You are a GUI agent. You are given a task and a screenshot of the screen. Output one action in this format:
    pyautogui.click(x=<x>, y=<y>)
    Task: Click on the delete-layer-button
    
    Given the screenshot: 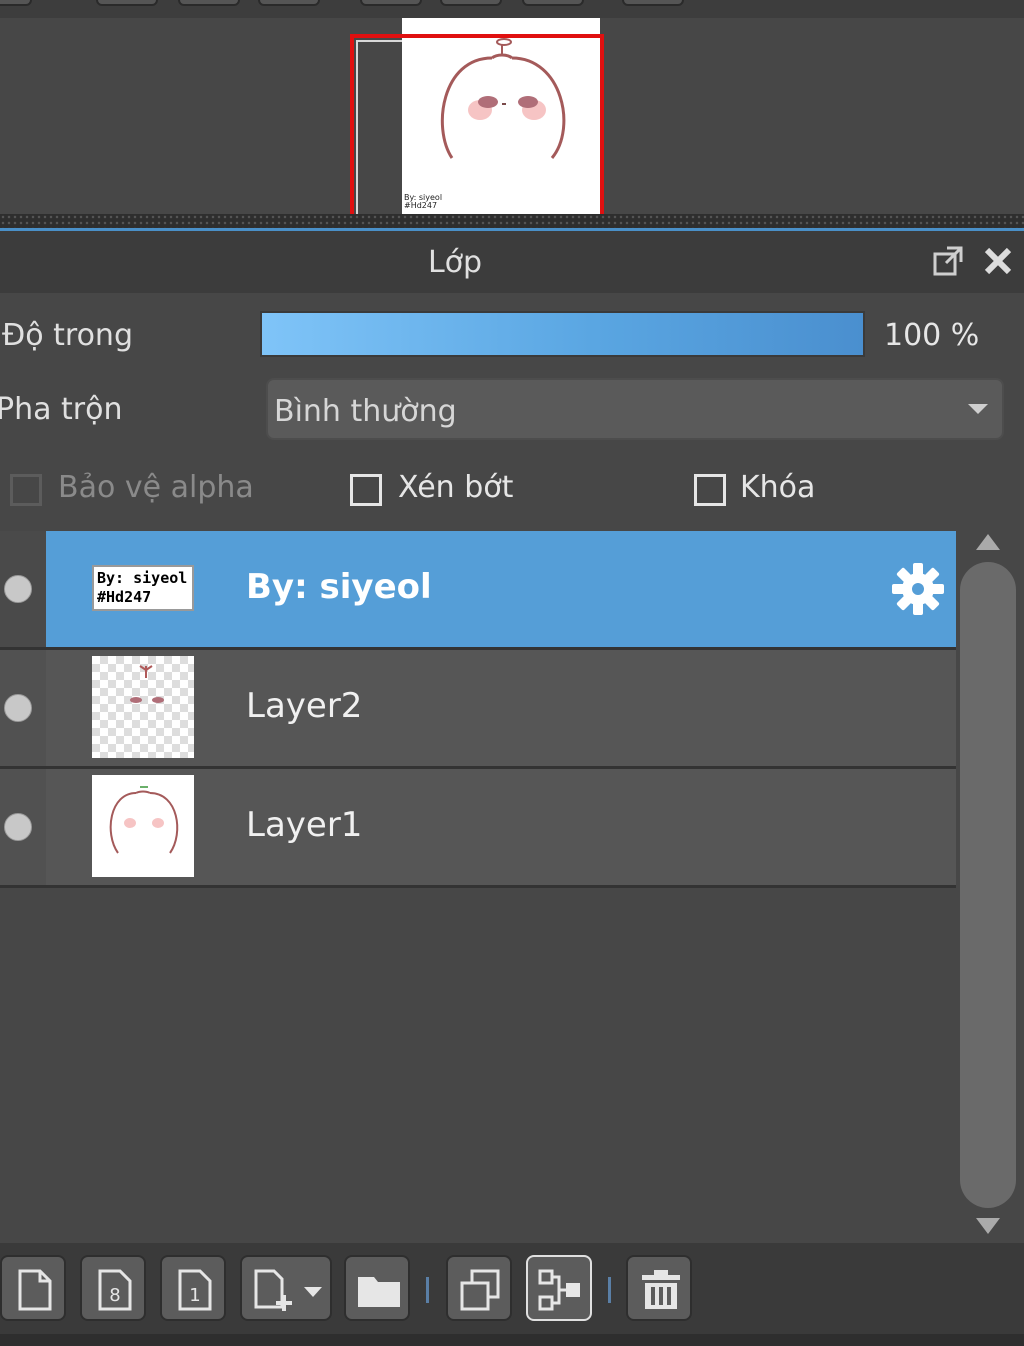 What is the action you would take?
    pyautogui.click(x=659, y=1288)
    